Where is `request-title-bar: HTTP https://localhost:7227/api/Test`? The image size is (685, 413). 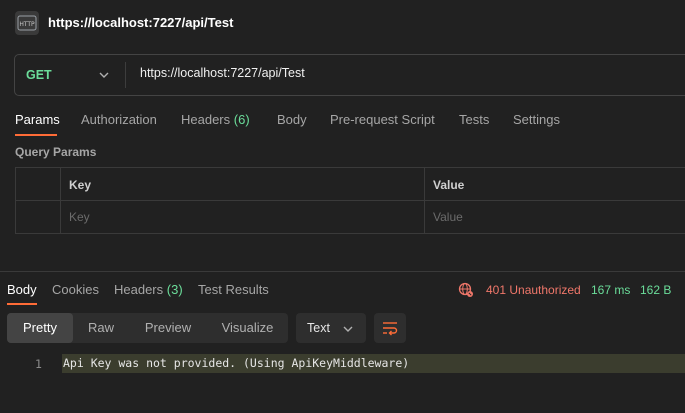 request-title-bar: HTTP https://localhost:7227/api/Test is located at coordinates (342, 23).